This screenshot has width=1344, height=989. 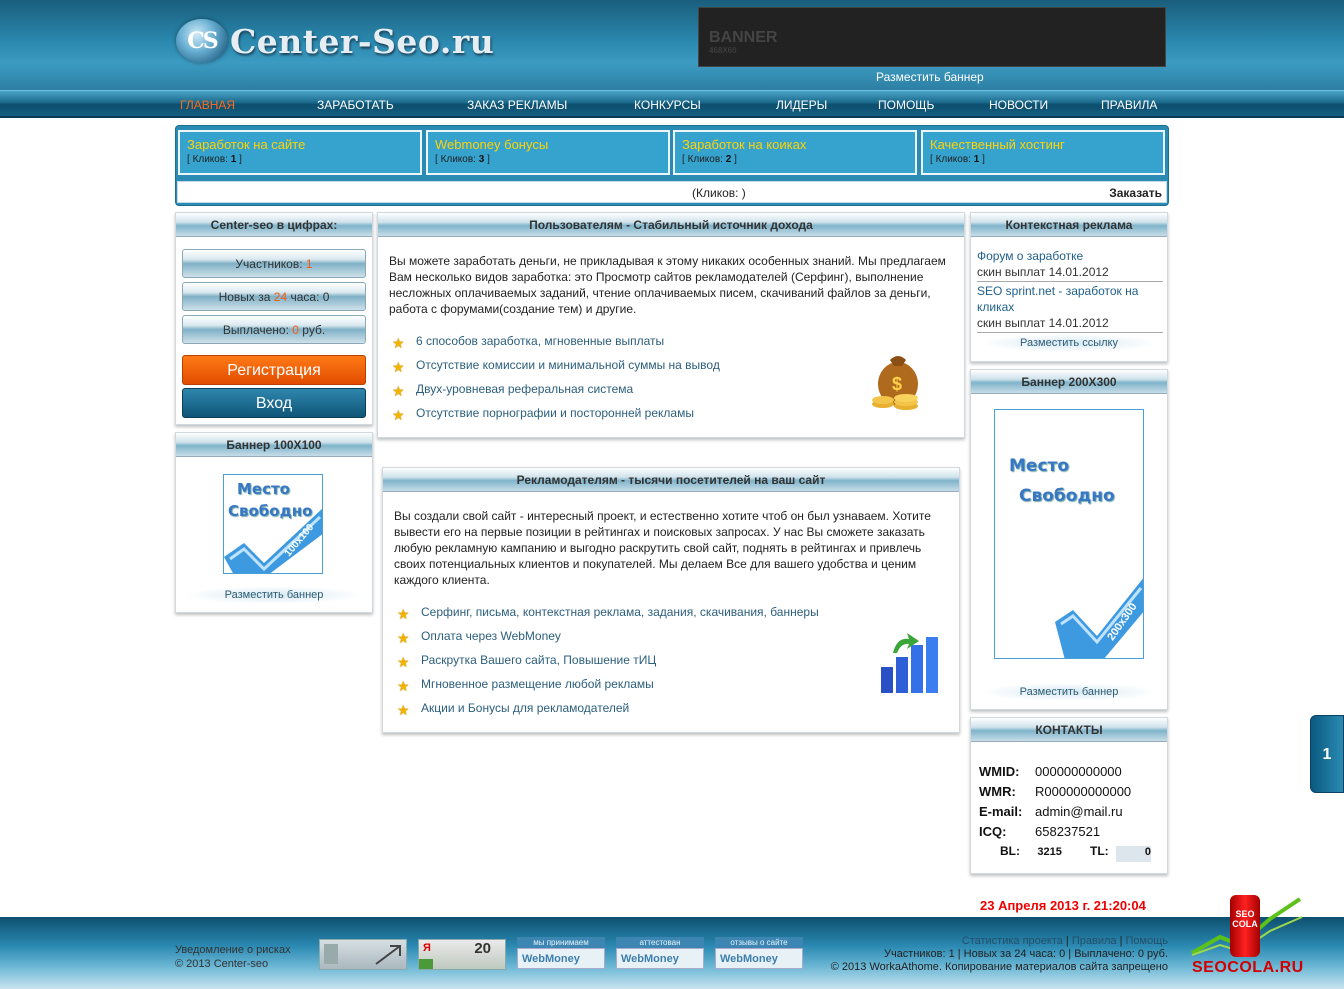 What do you see at coordinates (801, 105) in the screenshot?
I see `nav-leaders: ЛИДЕРЫ` at bounding box center [801, 105].